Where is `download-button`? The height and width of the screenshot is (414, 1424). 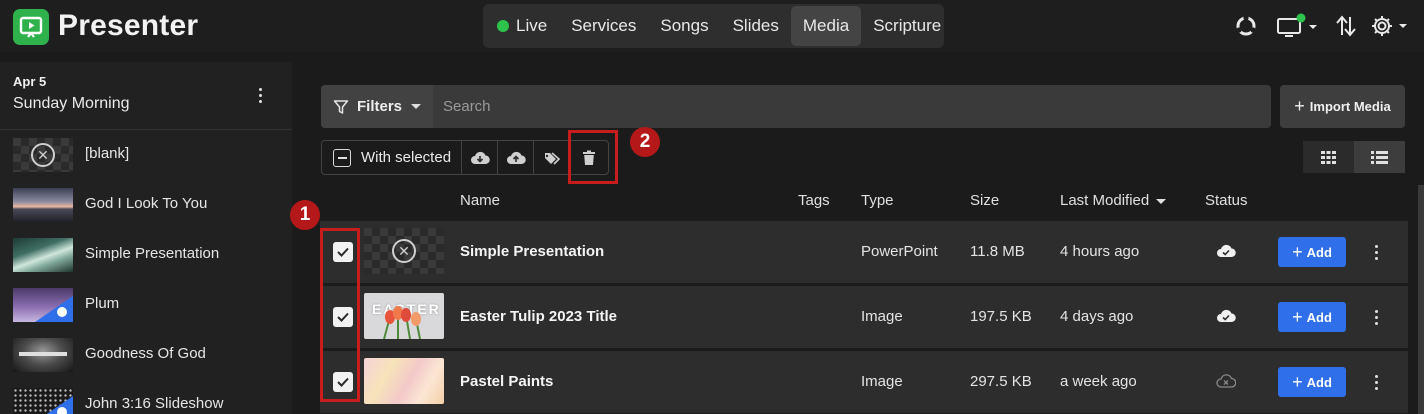 download-button is located at coordinates (480, 157).